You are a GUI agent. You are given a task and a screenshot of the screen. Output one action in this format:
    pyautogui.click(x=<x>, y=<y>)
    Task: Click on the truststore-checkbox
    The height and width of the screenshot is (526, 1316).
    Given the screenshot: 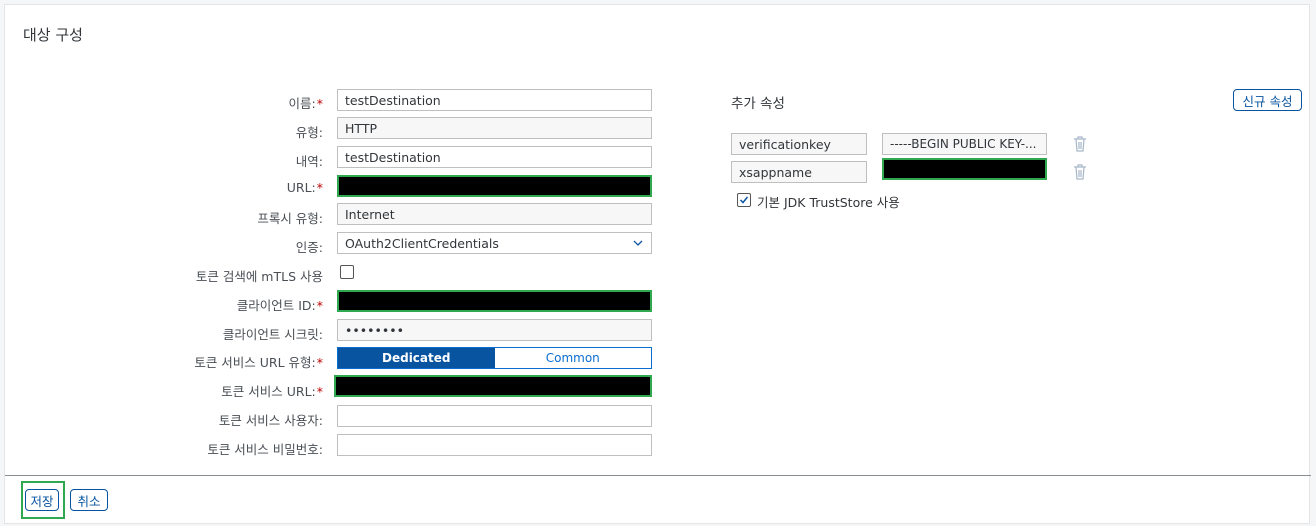 What is the action you would take?
    pyautogui.click(x=744, y=200)
    